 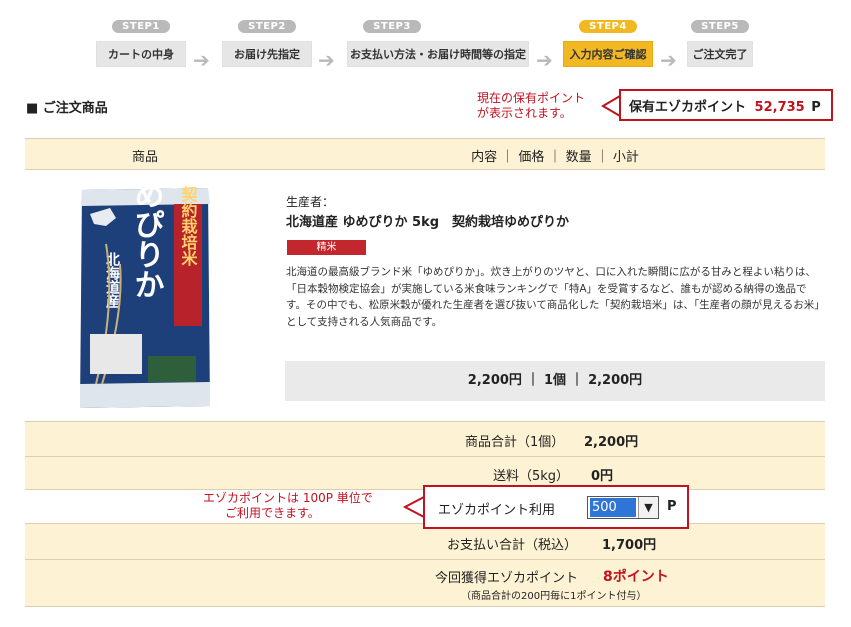 I want to click on product-badge: 精米, so click(x=326, y=247).